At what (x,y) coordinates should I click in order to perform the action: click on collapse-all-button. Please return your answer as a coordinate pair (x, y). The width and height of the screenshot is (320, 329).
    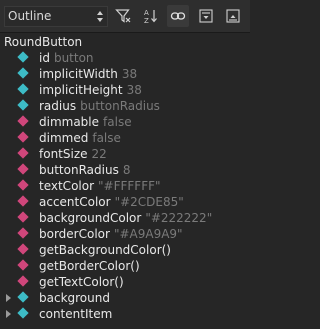
    Looking at the image, I should click on (233, 16).